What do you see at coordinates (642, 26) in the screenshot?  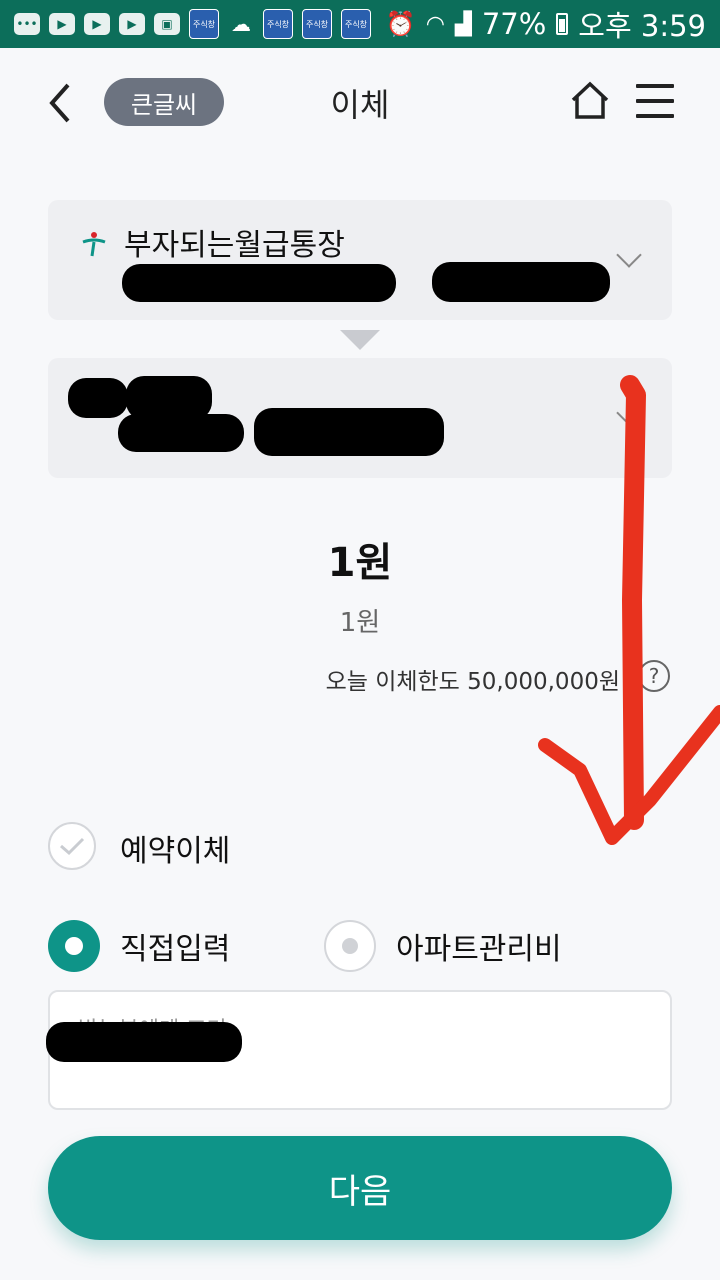 I see `clock: 오후 3:59` at bounding box center [642, 26].